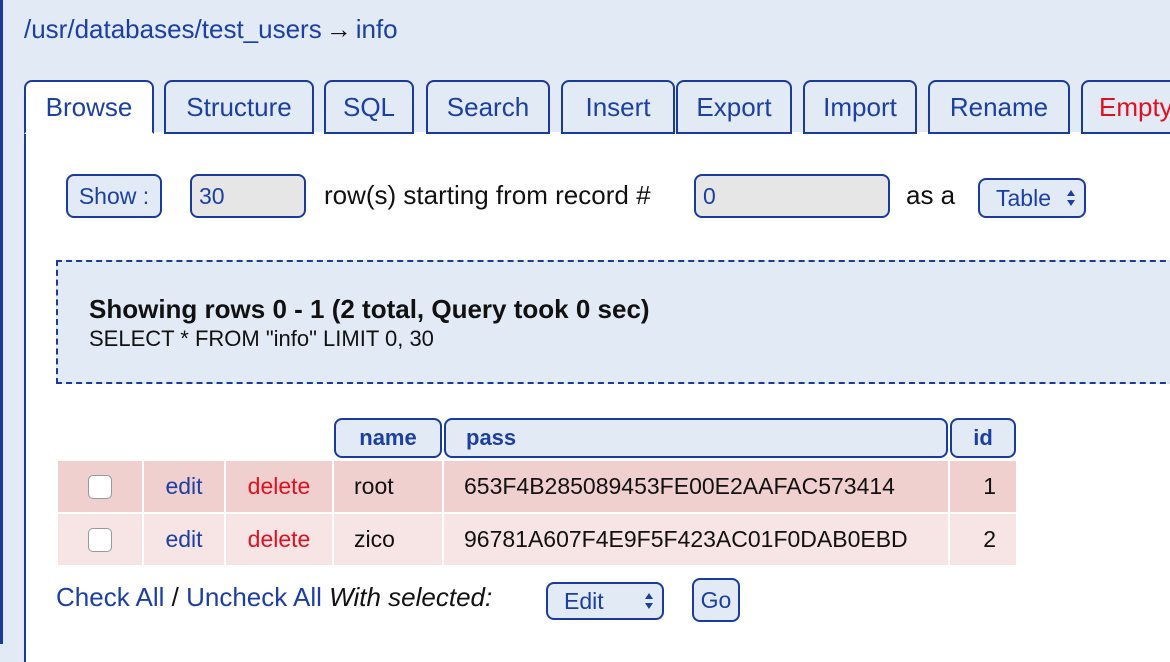  What do you see at coordinates (173, 29) in the screenshot?
I see `breadcrumb-database-link: /usr/databases/test_users` at bounding box center [173, 29].